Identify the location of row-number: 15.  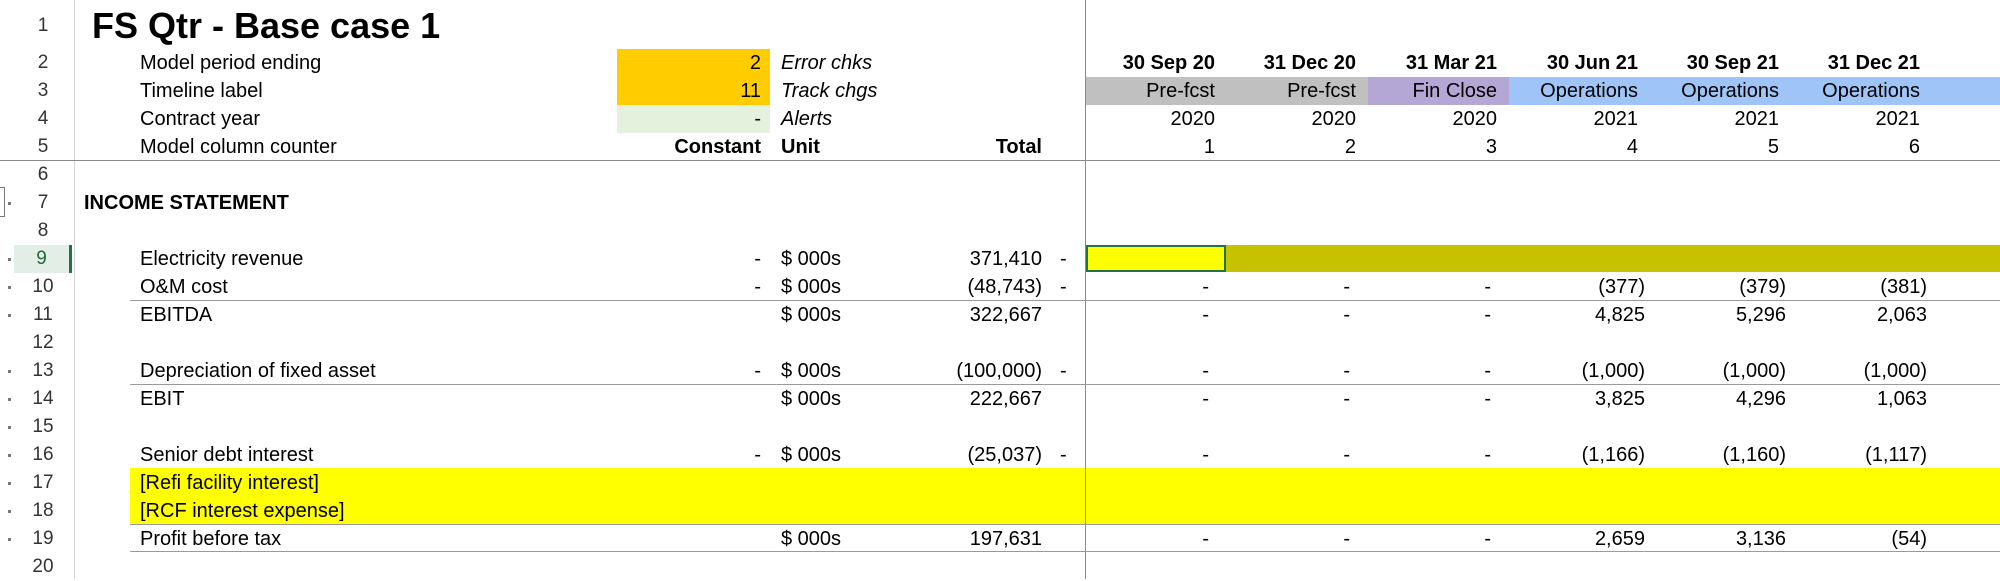
(43, 427).